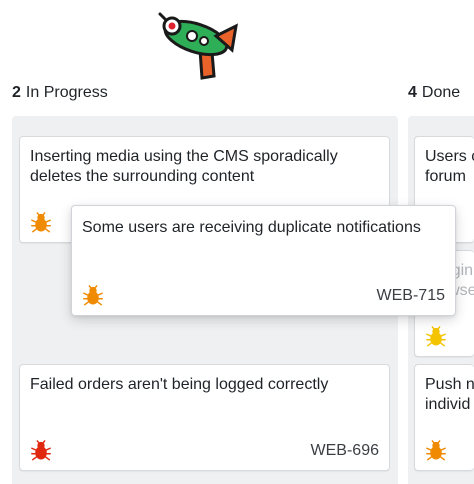 This screenshot has height=484, width=474. What do you see at coordinates (66, 92) in the screenshot?
I see `column-title: In Progress` at bounding box center [66, 92].